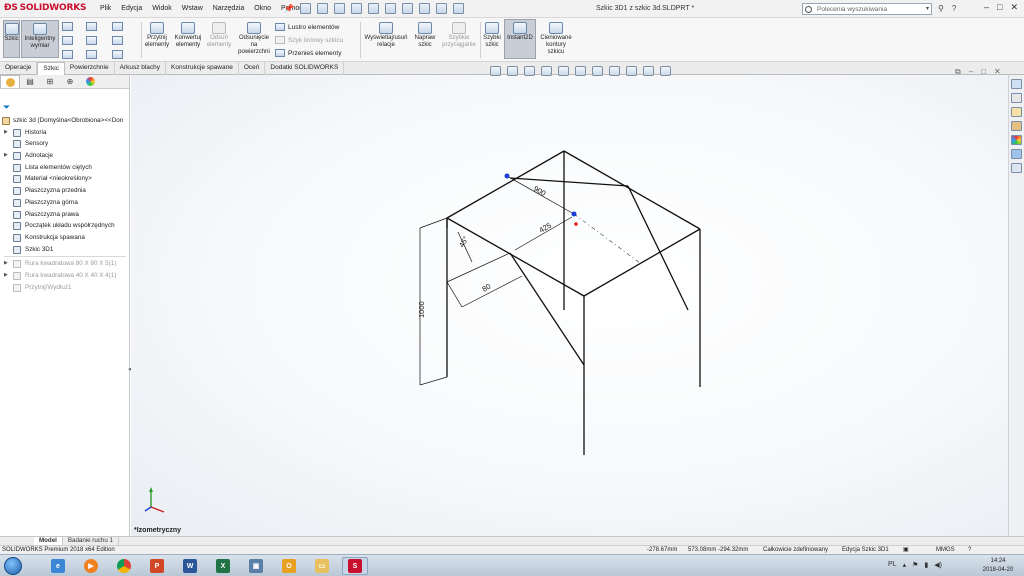 The image size is (1024, 576). I want to click on dimension-425: 425, so click(545, 228).